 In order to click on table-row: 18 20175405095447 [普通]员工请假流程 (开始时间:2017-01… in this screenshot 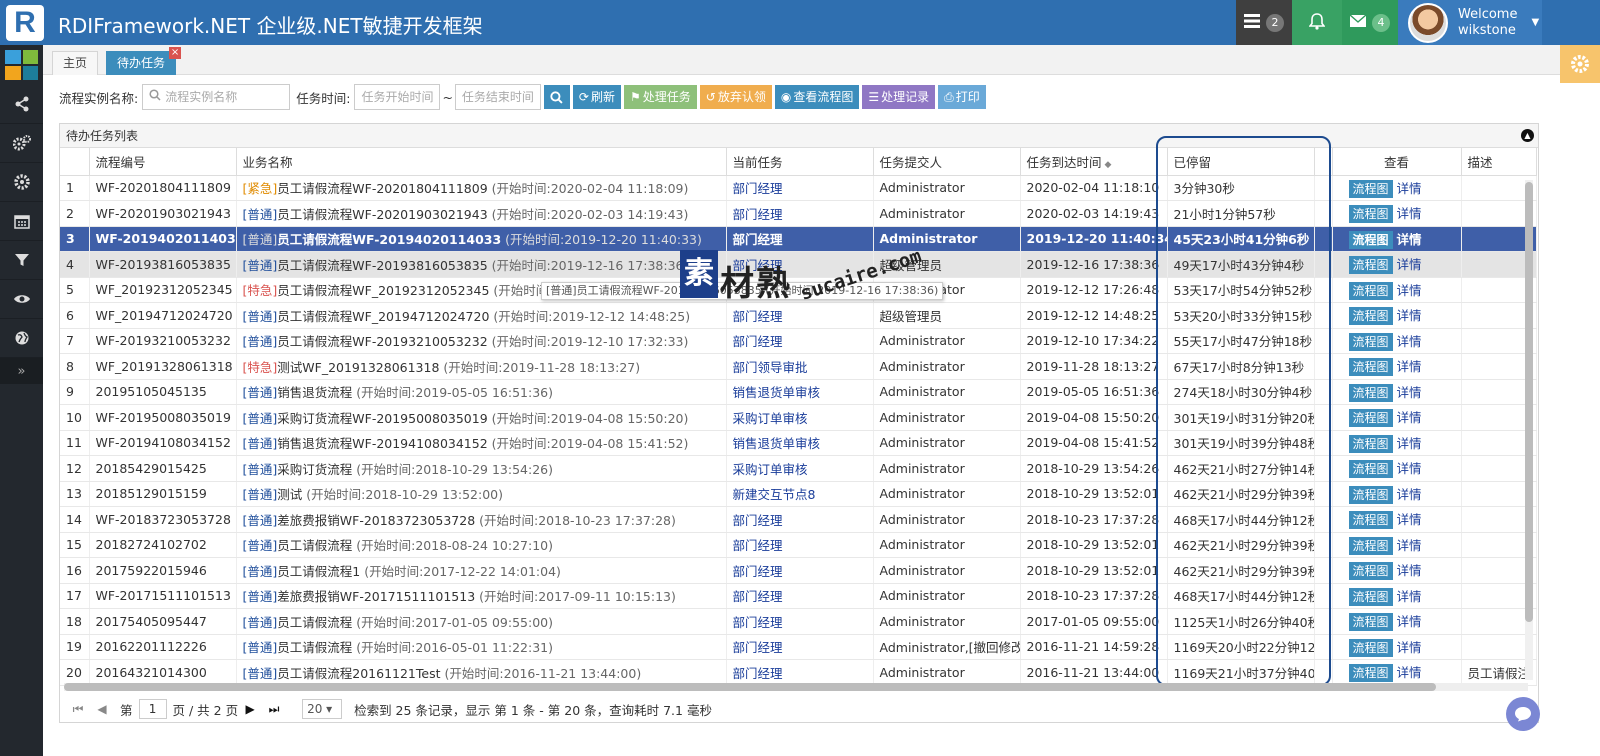, I will do `click(798, 621)`.